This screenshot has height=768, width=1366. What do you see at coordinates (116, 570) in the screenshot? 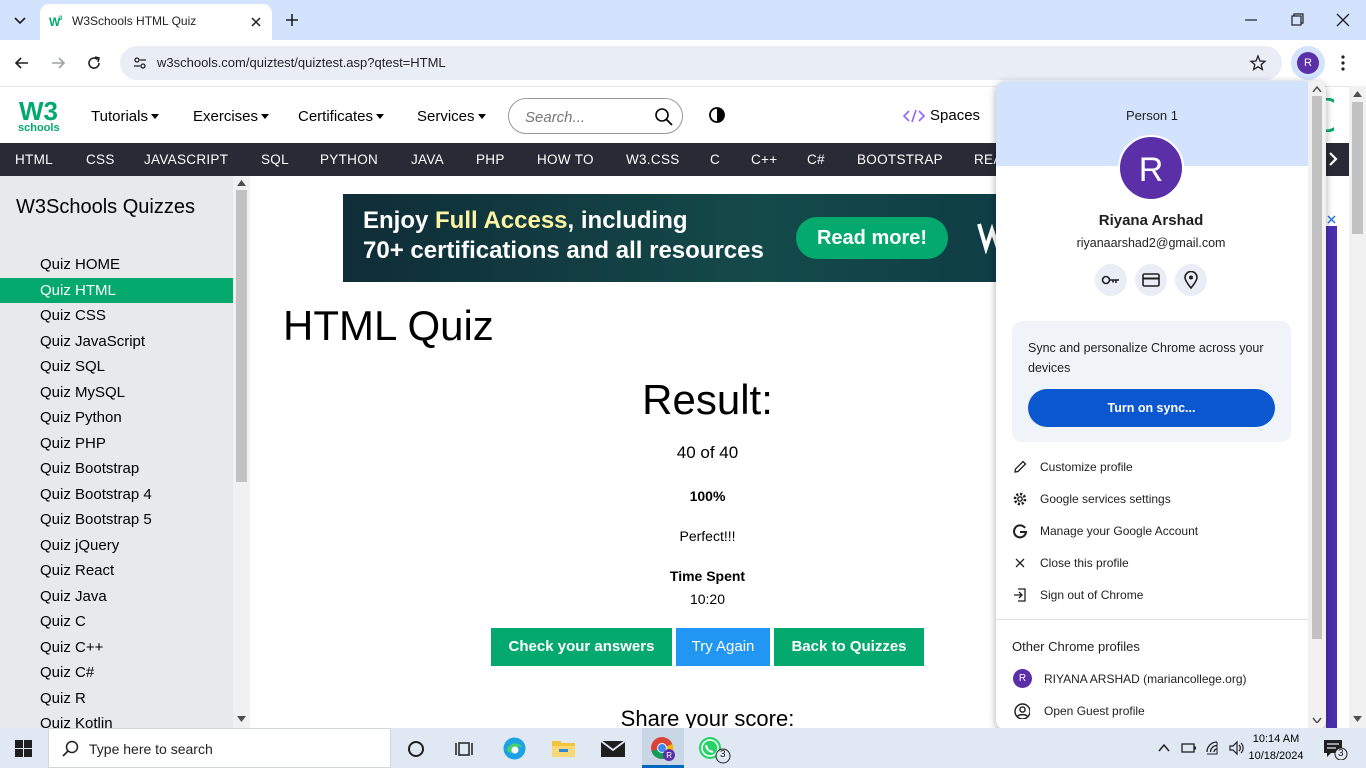
I see `sidebar-item-quiz-react: Quiz React` at bounding box center [116, 570].